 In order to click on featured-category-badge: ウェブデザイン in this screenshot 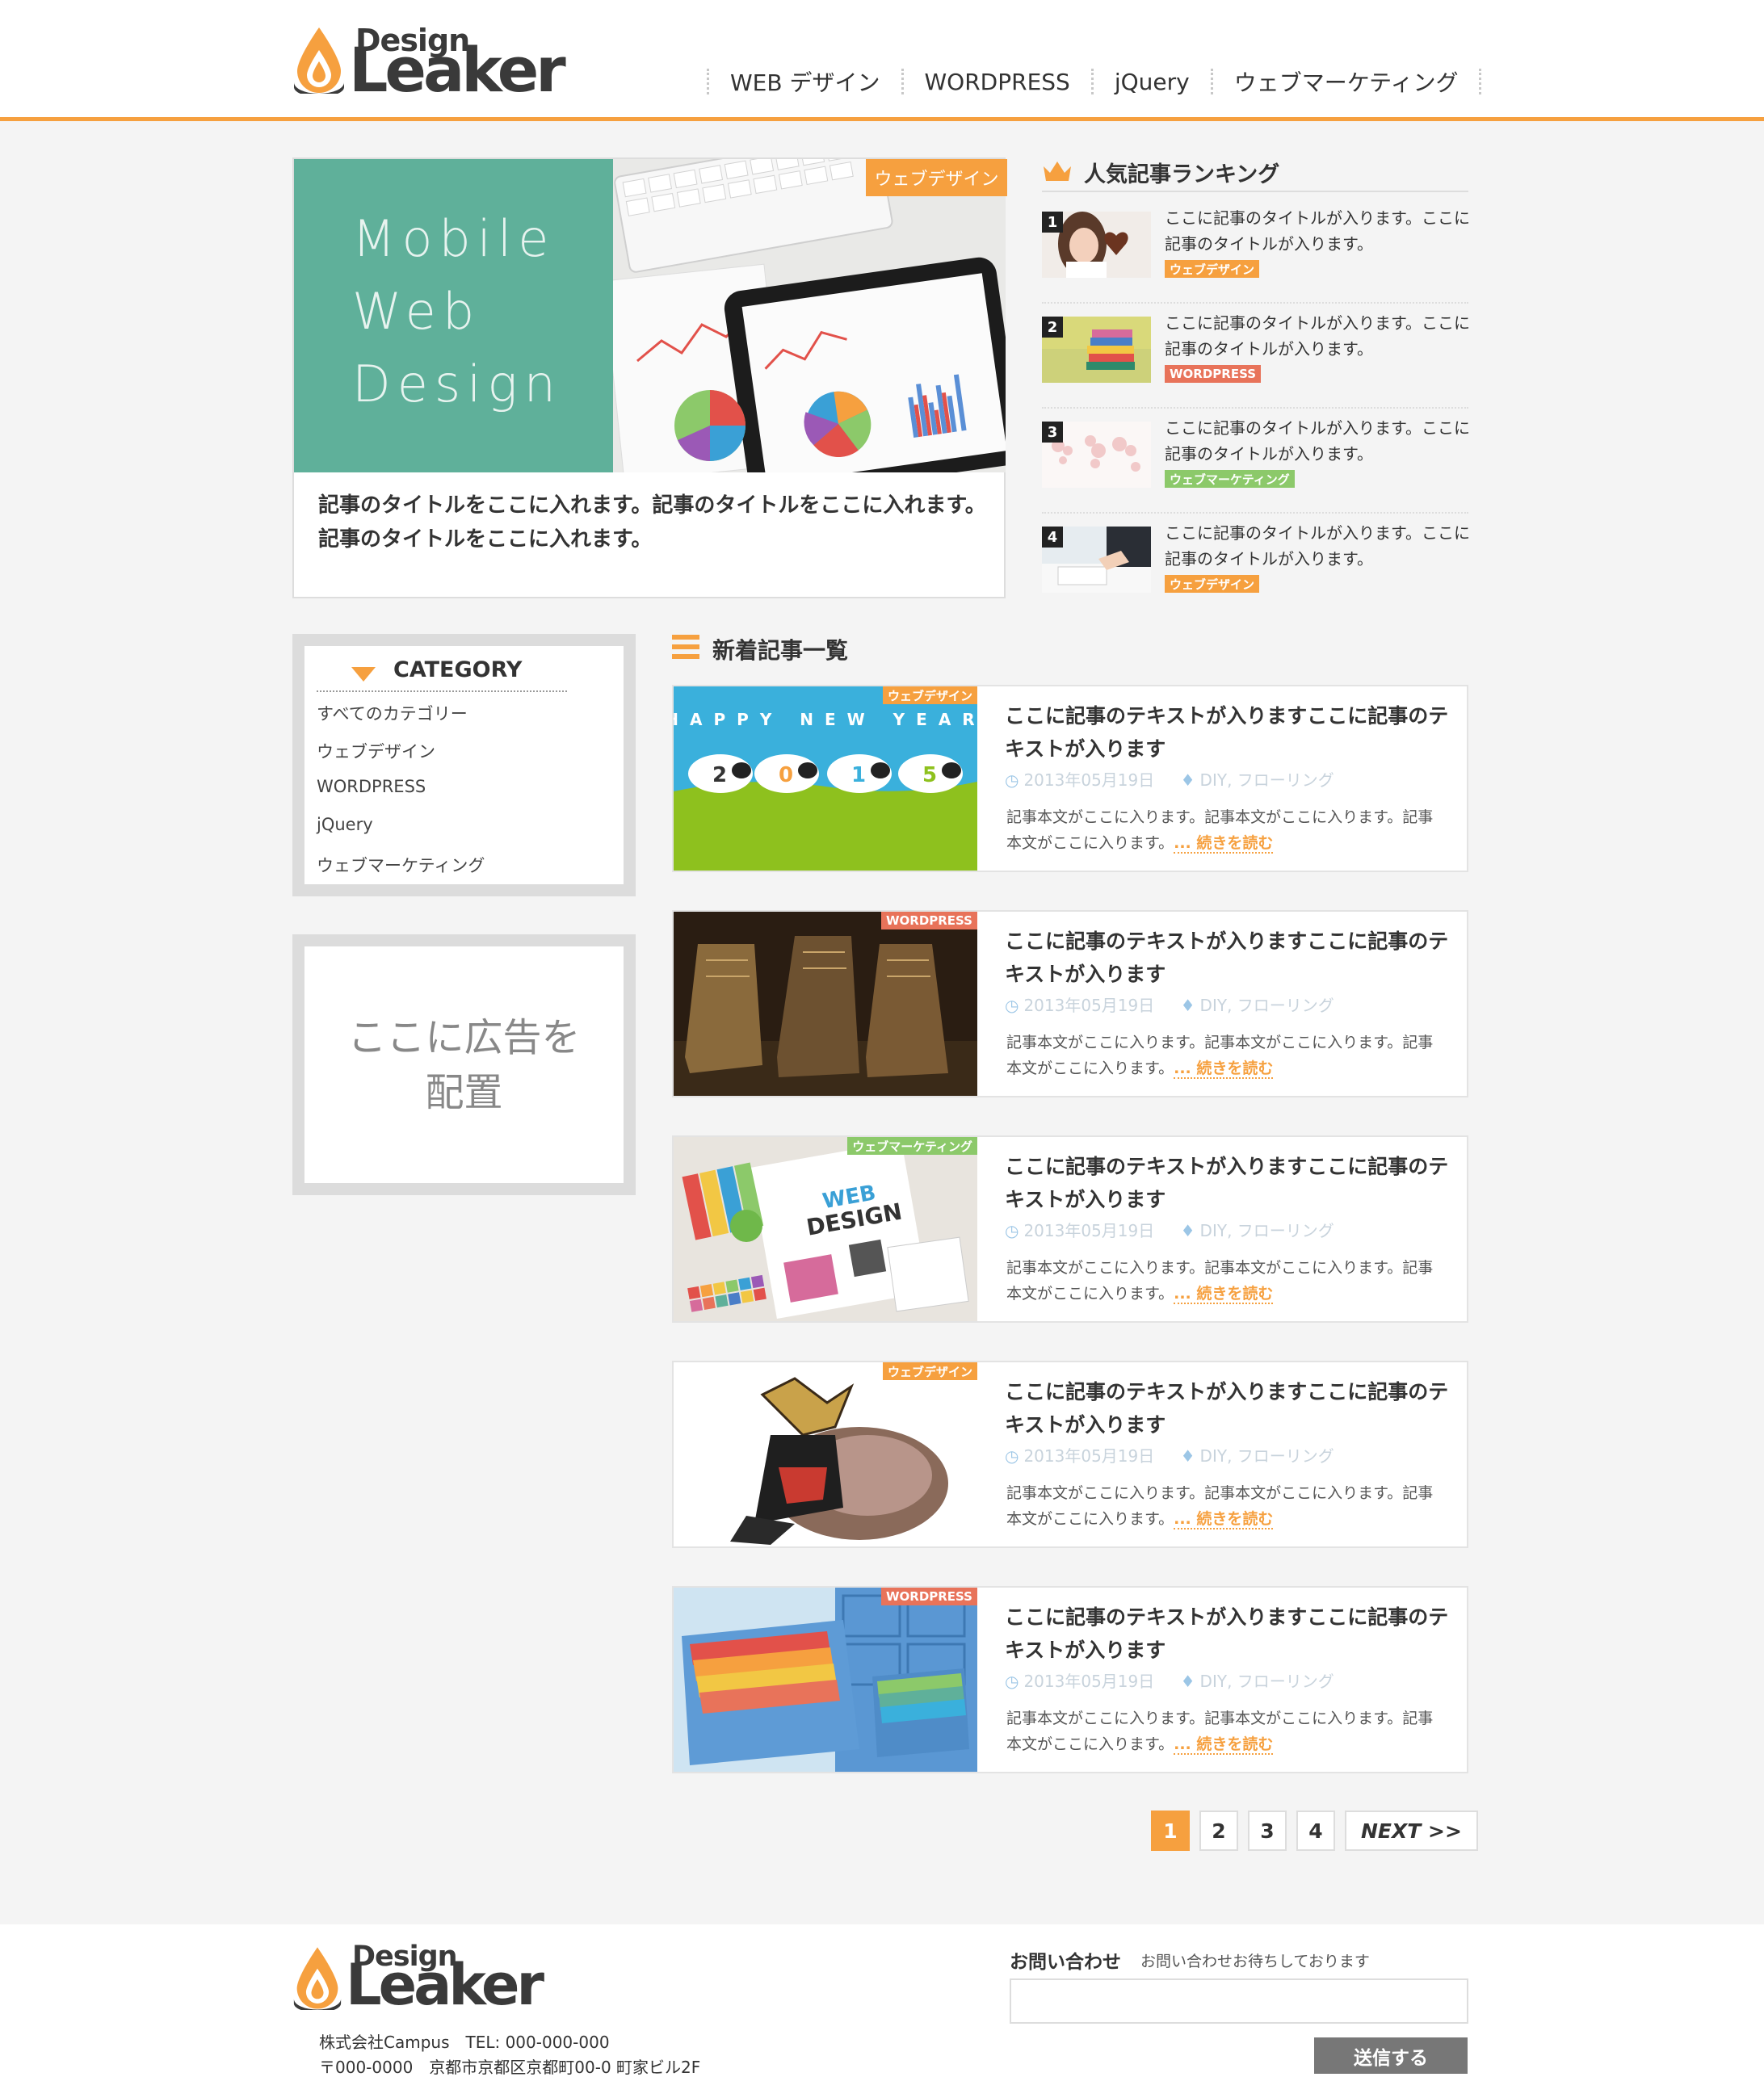, I will do `click(937, 178)`.